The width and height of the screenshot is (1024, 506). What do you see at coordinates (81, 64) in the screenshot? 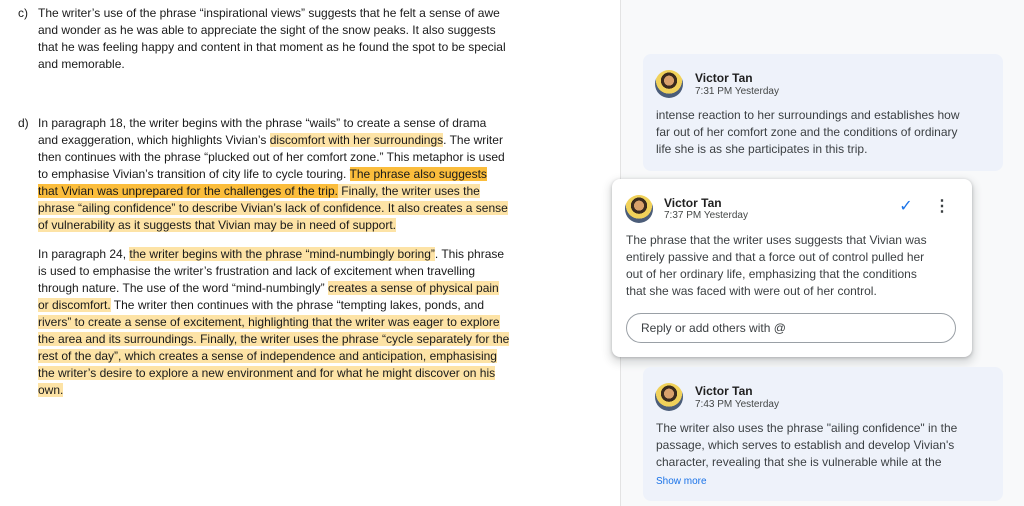
I see `text-line: and memorable.` at bounding box center [81, 64].